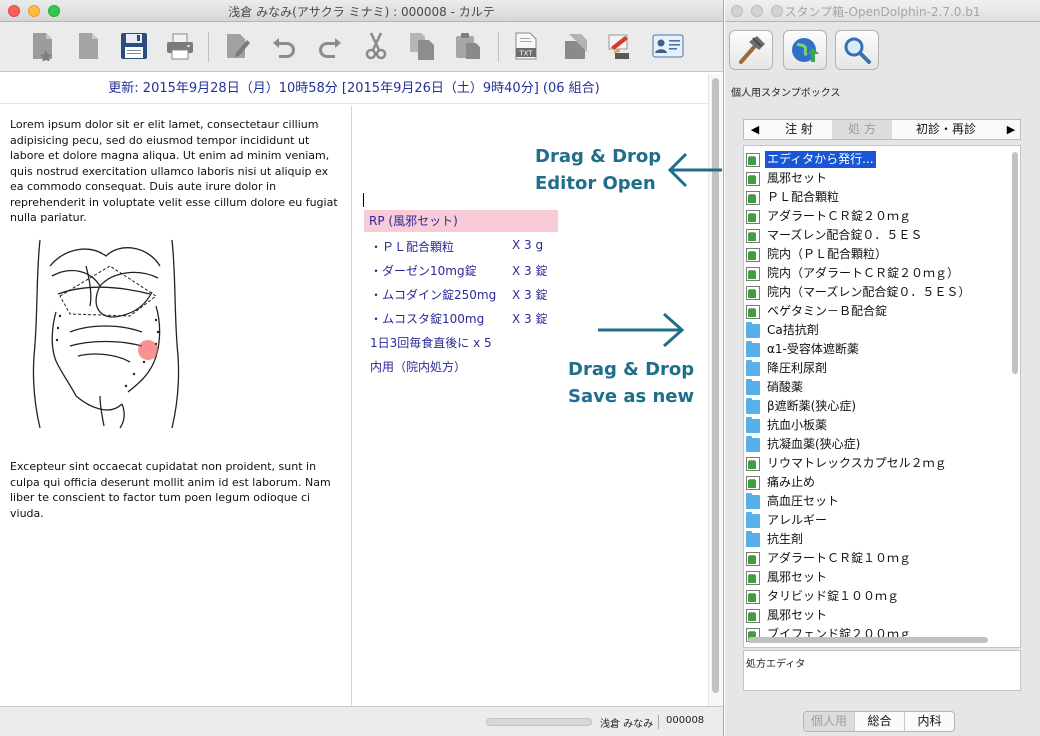 The height and width of the screenshot is (736, 1040). I want to click on toolbar-separator, so click(498, 47).